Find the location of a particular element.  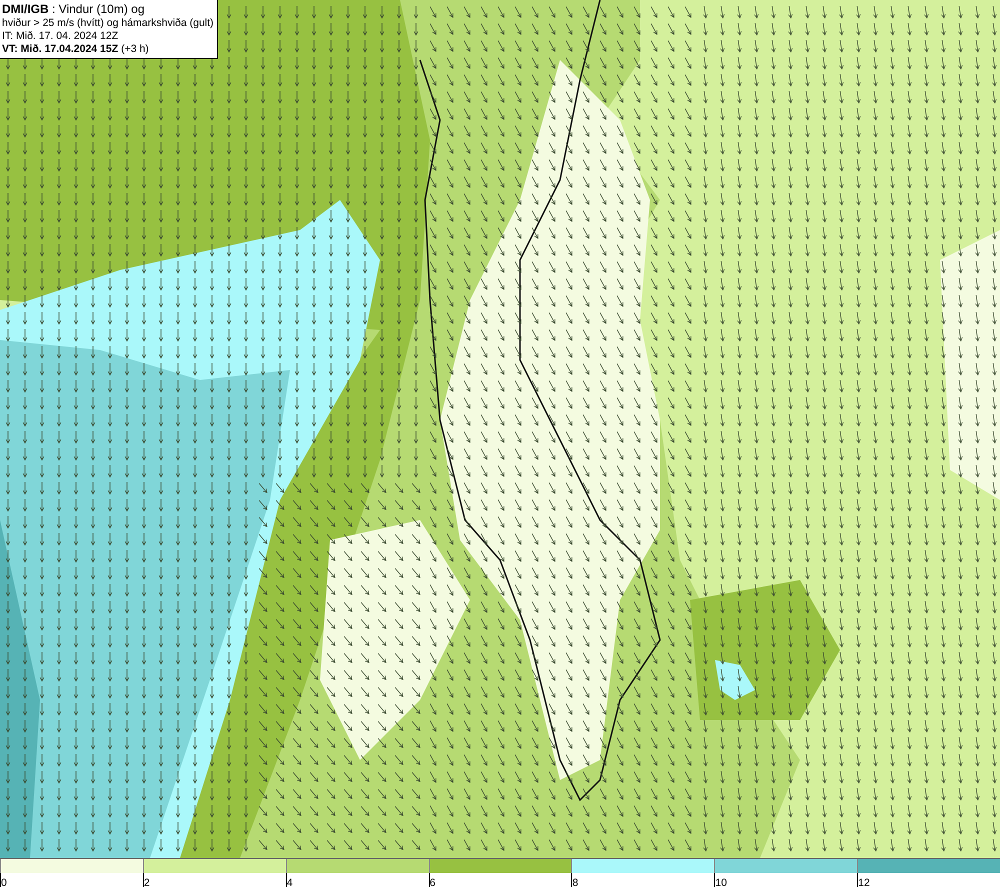

legend-tick-label: 2 is located at coordinates (147, 882).